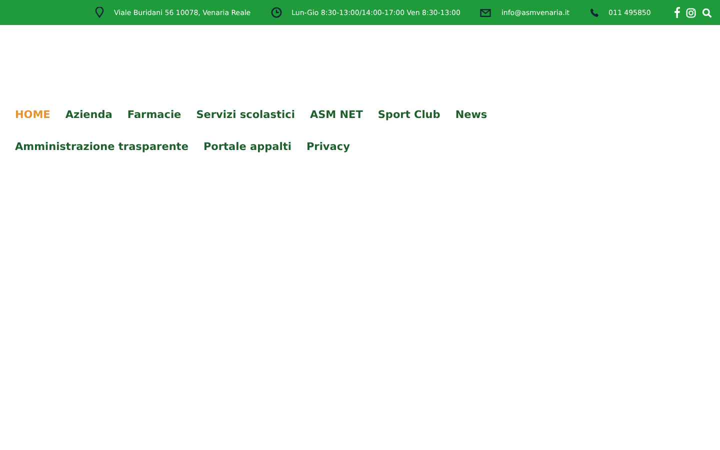 The height and width of the screenshot is (450, 720). I want to click on pin-icon, so click(99, 12).